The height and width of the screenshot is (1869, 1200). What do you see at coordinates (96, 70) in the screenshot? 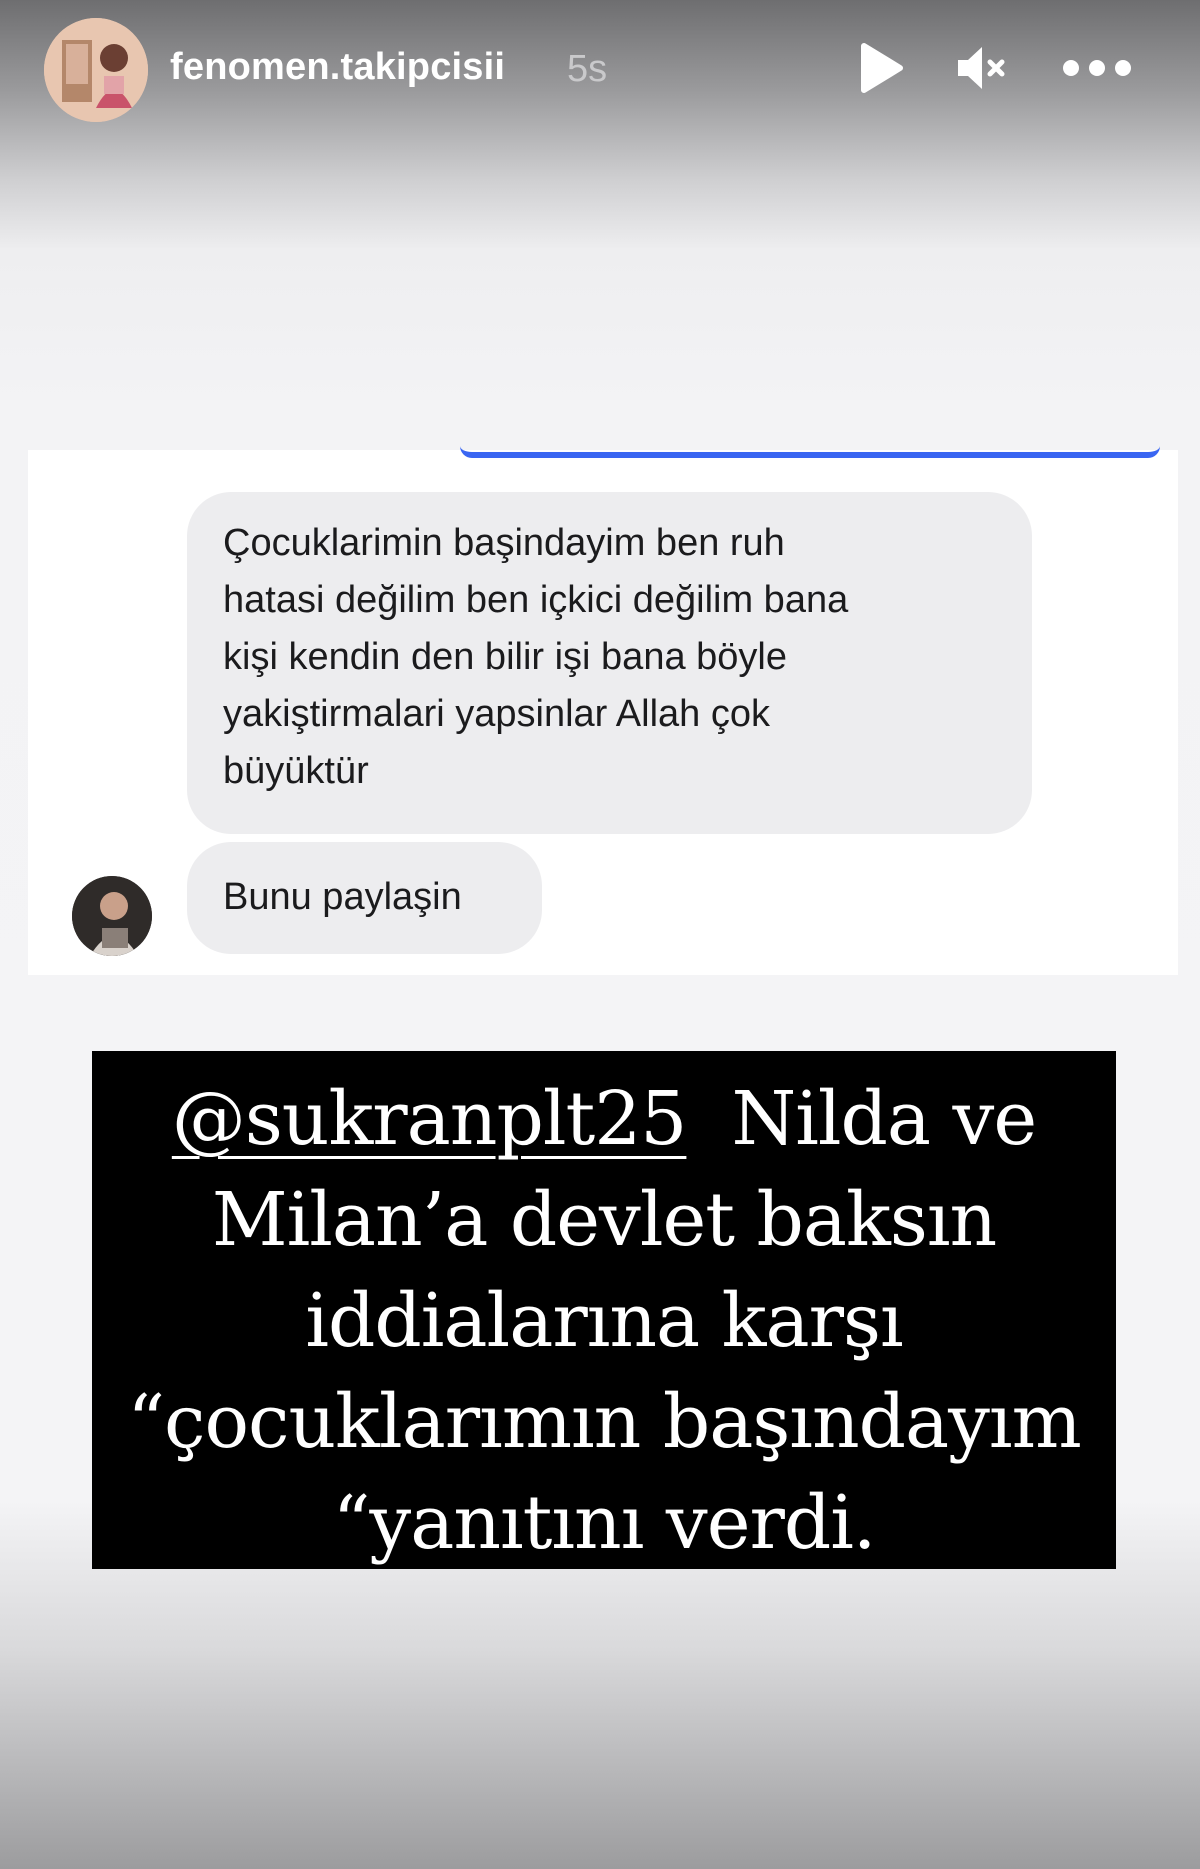
I see `profile-avatar` at bounding box center [96, 70].